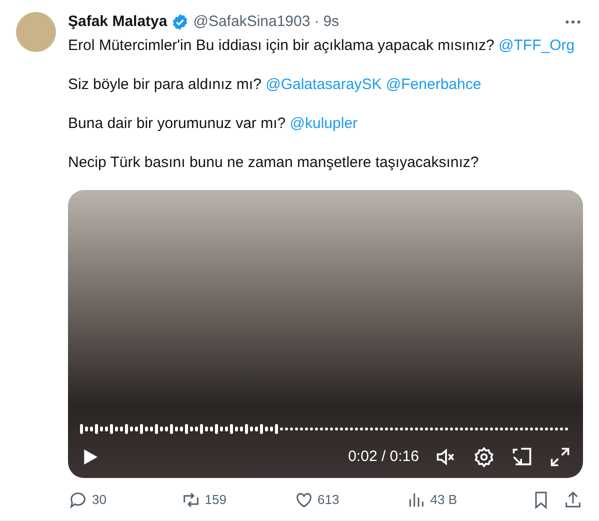  I want to click on speech-bubble-icon, so click(78, 500).